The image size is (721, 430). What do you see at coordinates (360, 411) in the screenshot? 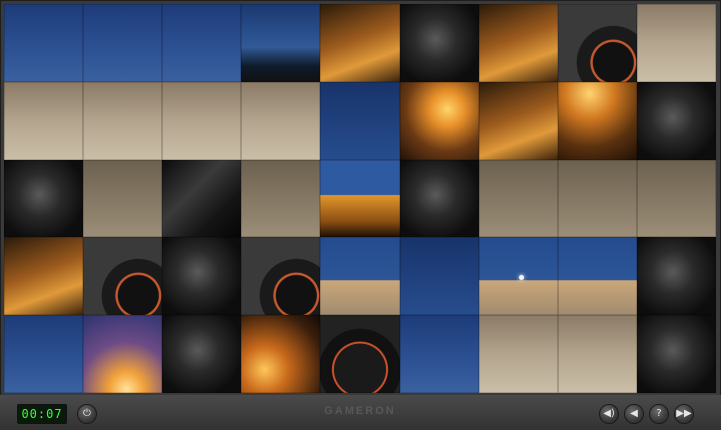
I see `brand-logo: GAMERON` at bounding box center [360, 411].